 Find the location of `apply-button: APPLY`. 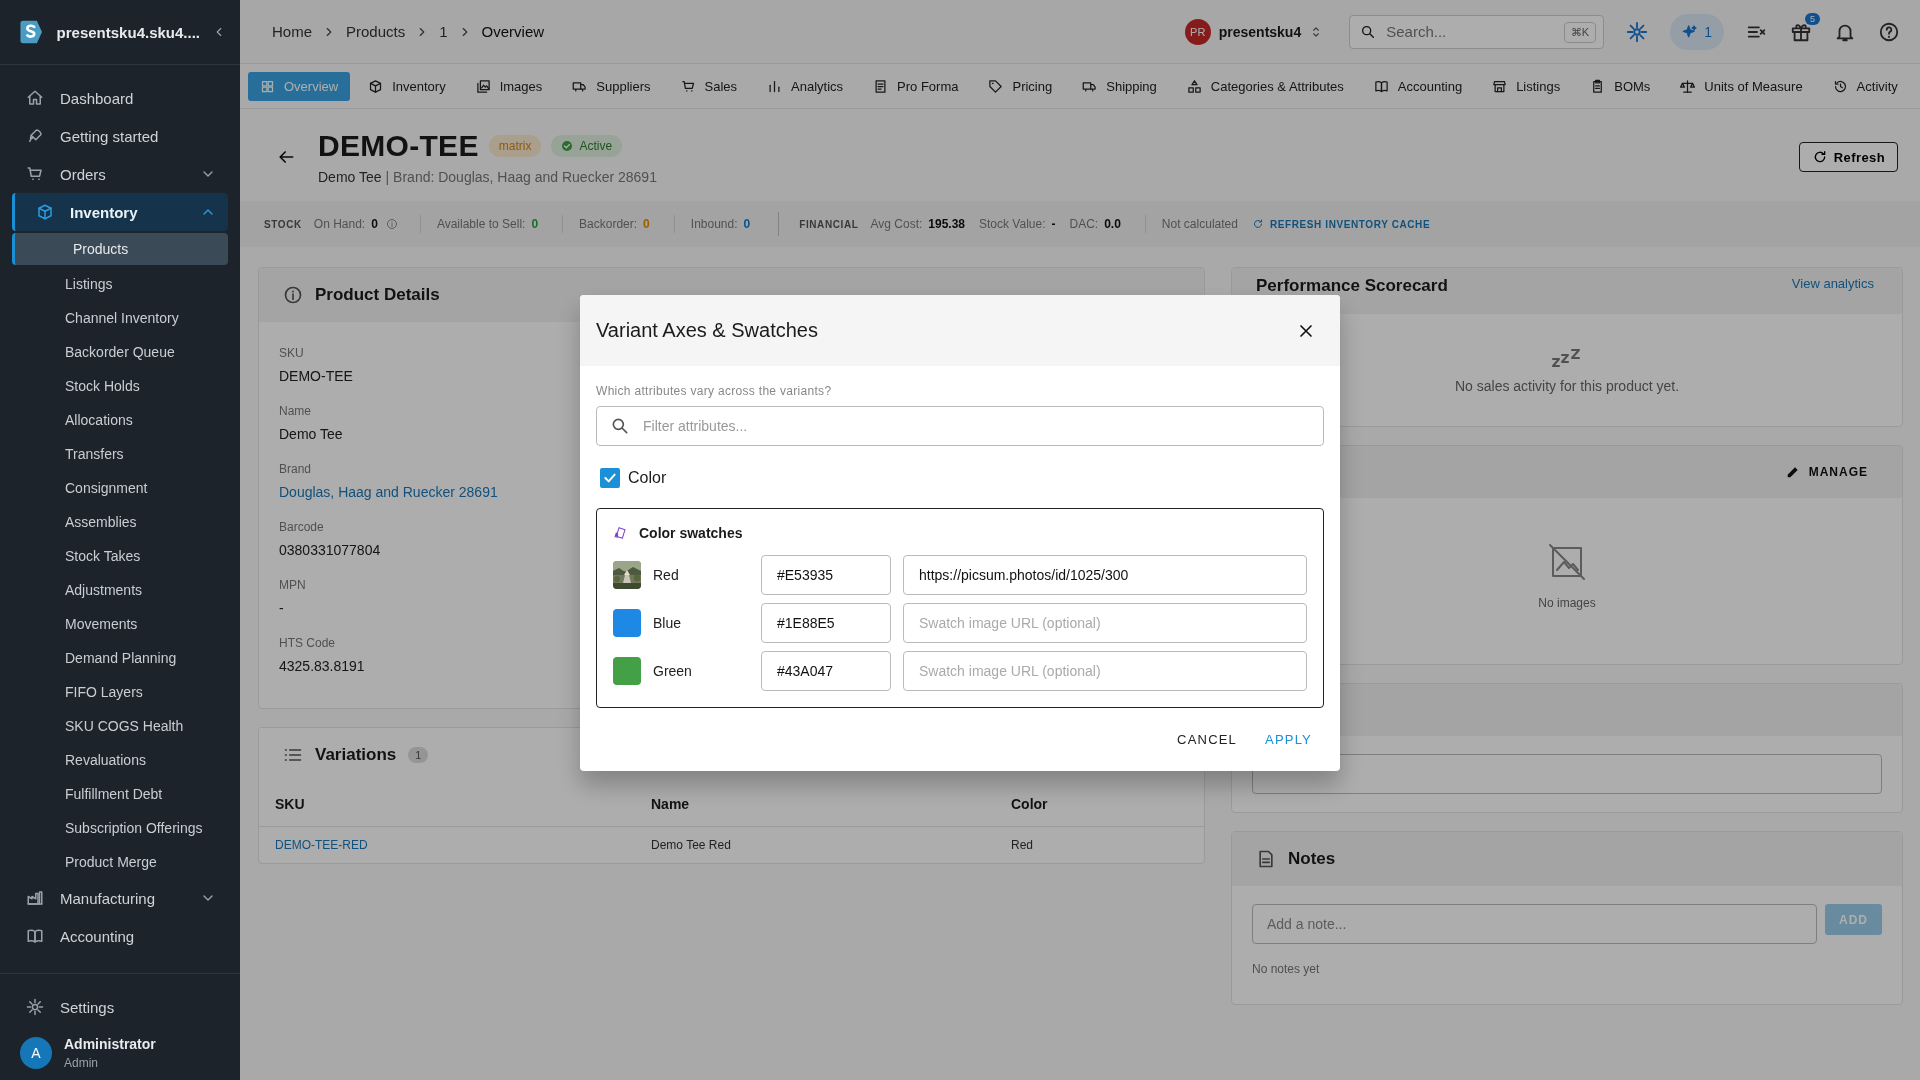

apply-button: APPLY is located at coordinates (1288, 739).